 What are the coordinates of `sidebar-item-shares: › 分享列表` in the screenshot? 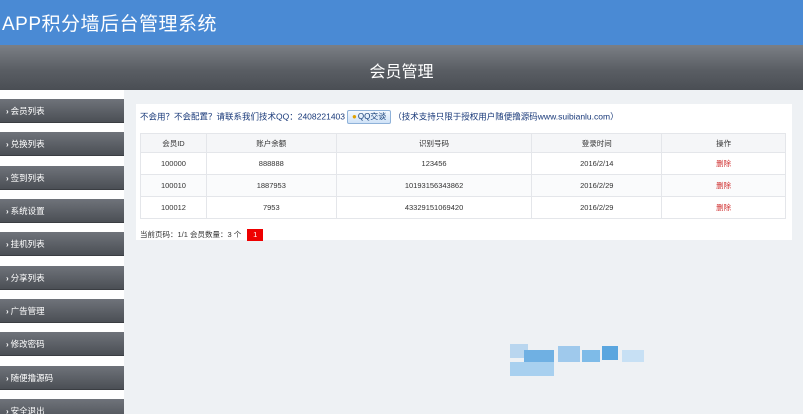 It's located at (62, 278).